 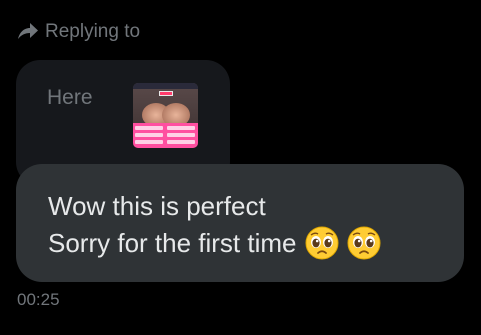 I want to click on message-line-1: Wow this is perfect, so click(x=157, y=206).